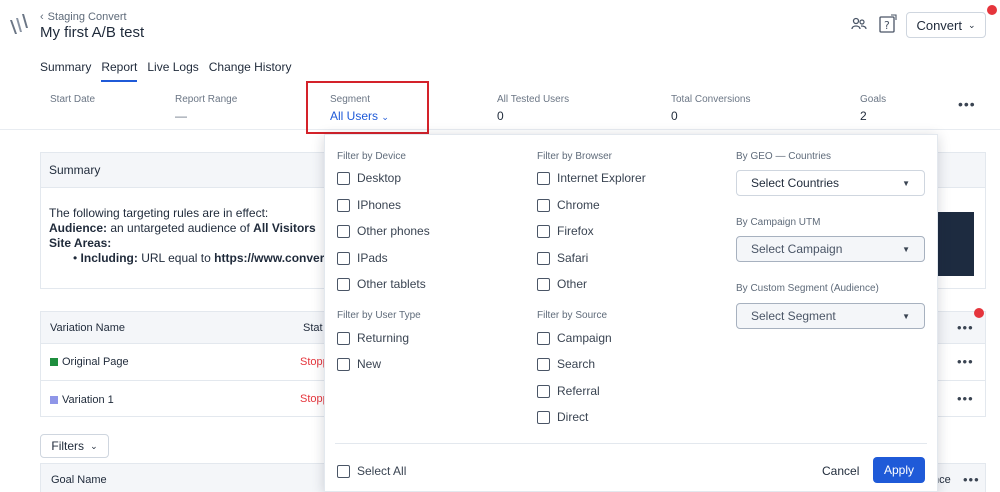  I want to click on tab-live-logs: Live Logs, so click(172, 71).